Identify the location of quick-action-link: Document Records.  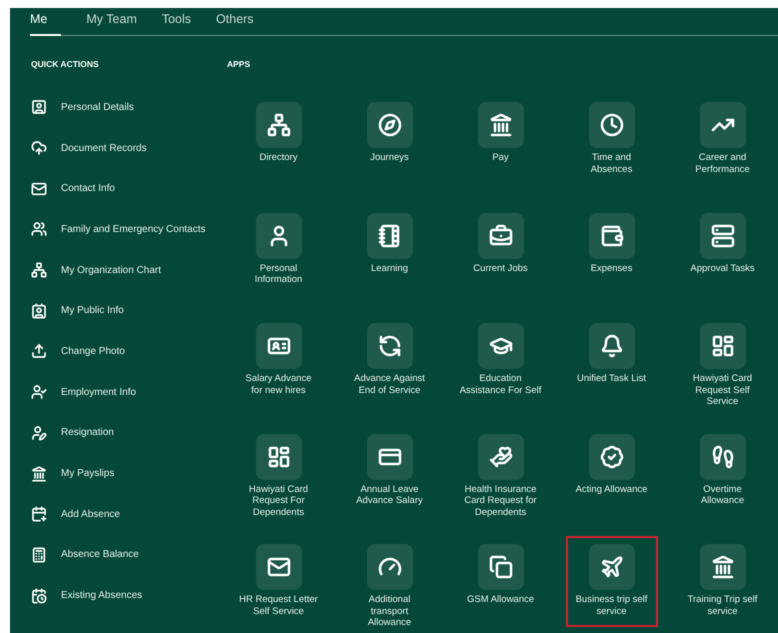
(89, 148).